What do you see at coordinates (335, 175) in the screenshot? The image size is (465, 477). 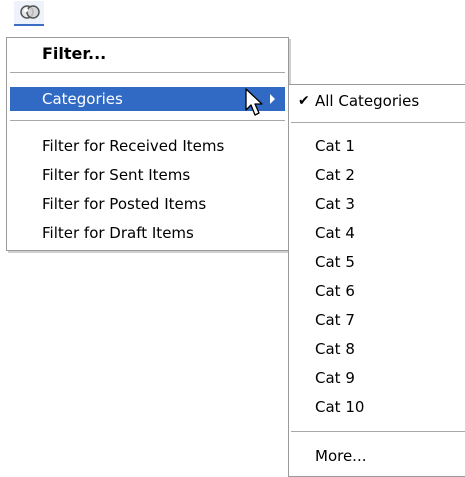 I see `submenu-item-label: Cat 2` at bounding box center [335, 175].